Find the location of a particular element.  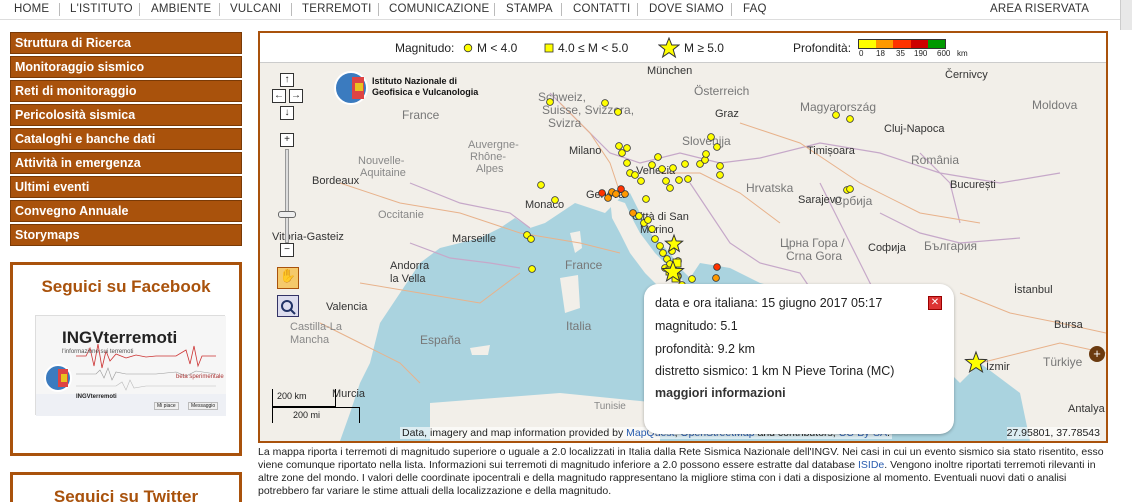

menu-storymaps: Storymaps is located at coordinates (126, 235).